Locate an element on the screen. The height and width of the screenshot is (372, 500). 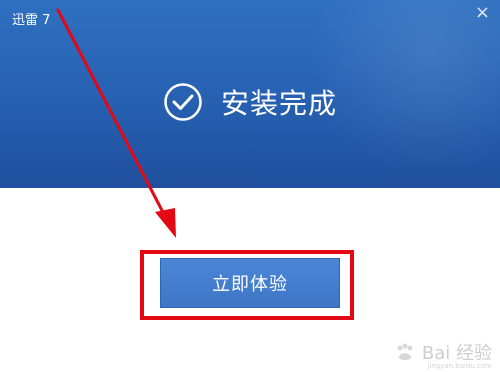
status-message: 安装完成 is located at coordinates (278, 103).